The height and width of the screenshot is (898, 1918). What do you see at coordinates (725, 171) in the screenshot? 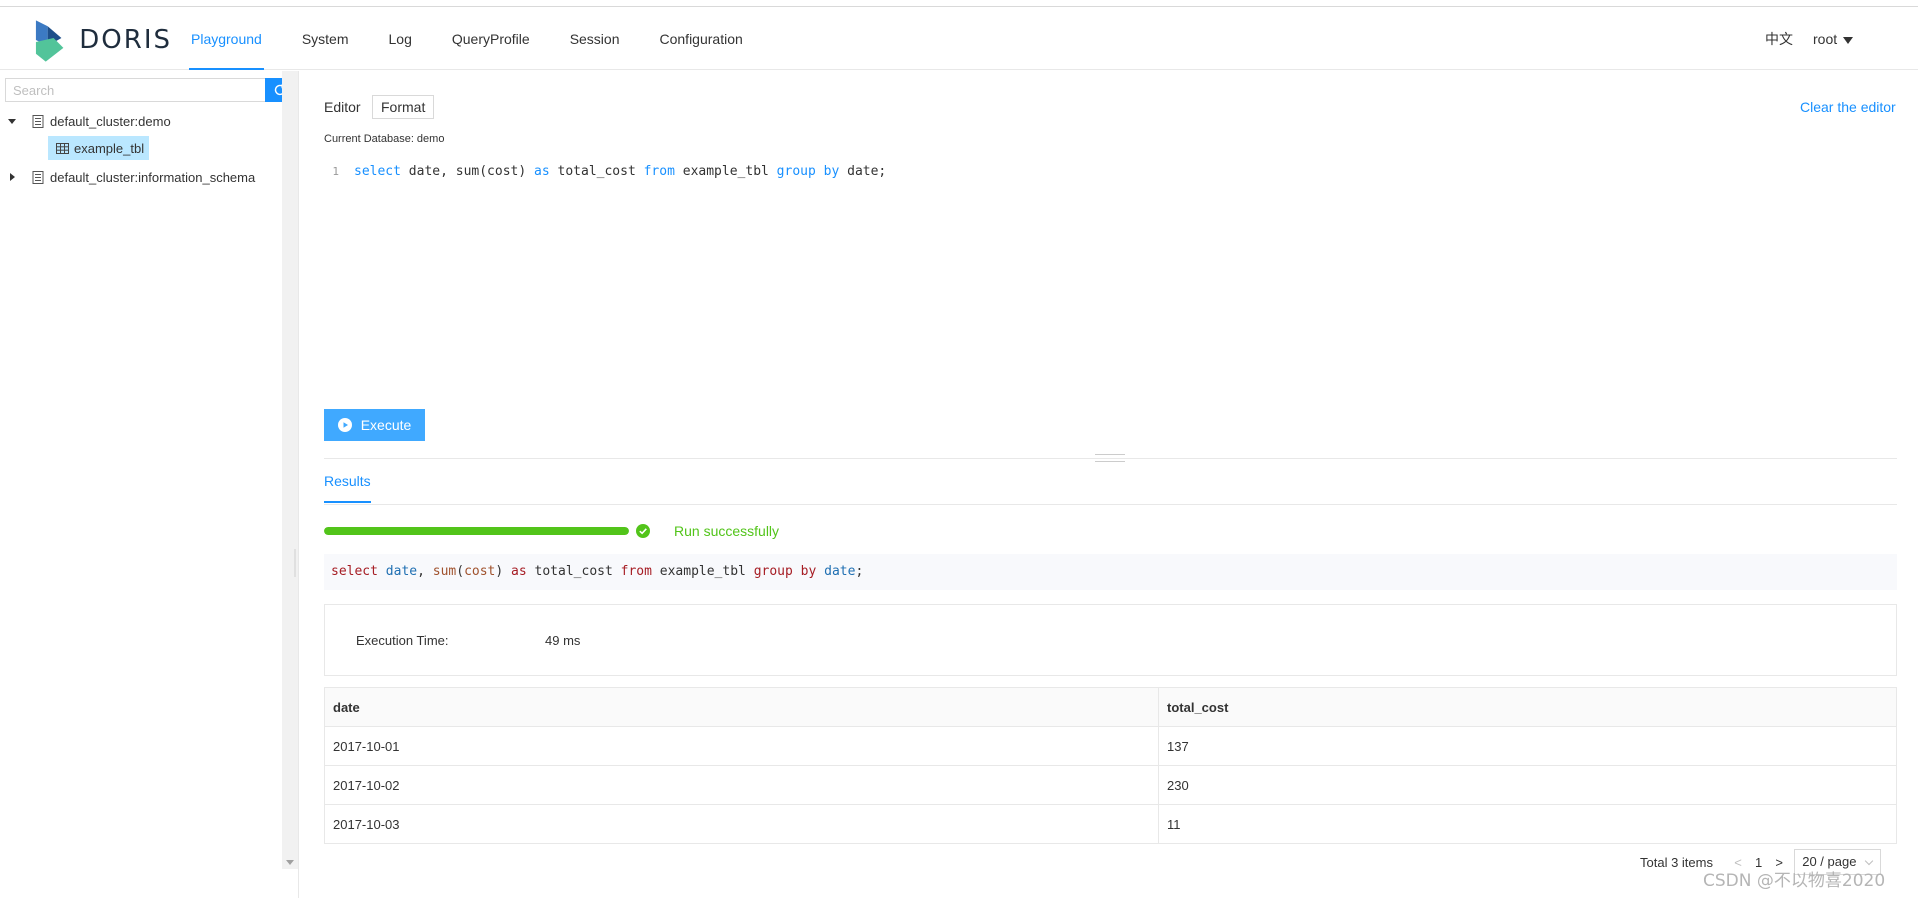
I see `code-token: example_tbl` at bounding box center [725, 171].